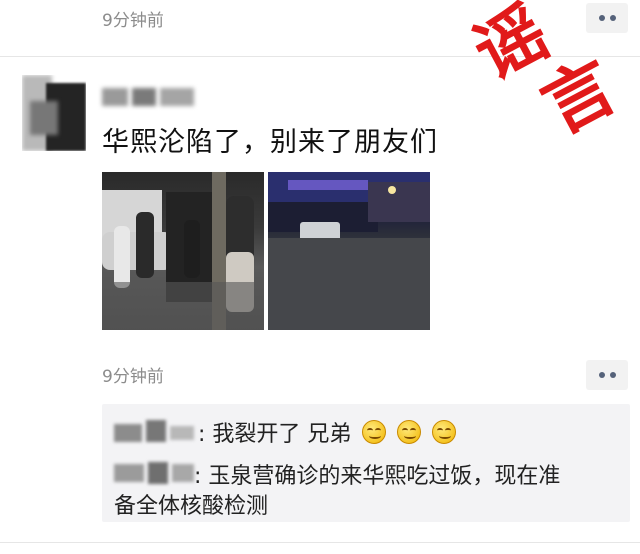 The image size is (640, 554). I want to click on comment-1-text: : 我裂开了 兄弟, so click(275, 434).